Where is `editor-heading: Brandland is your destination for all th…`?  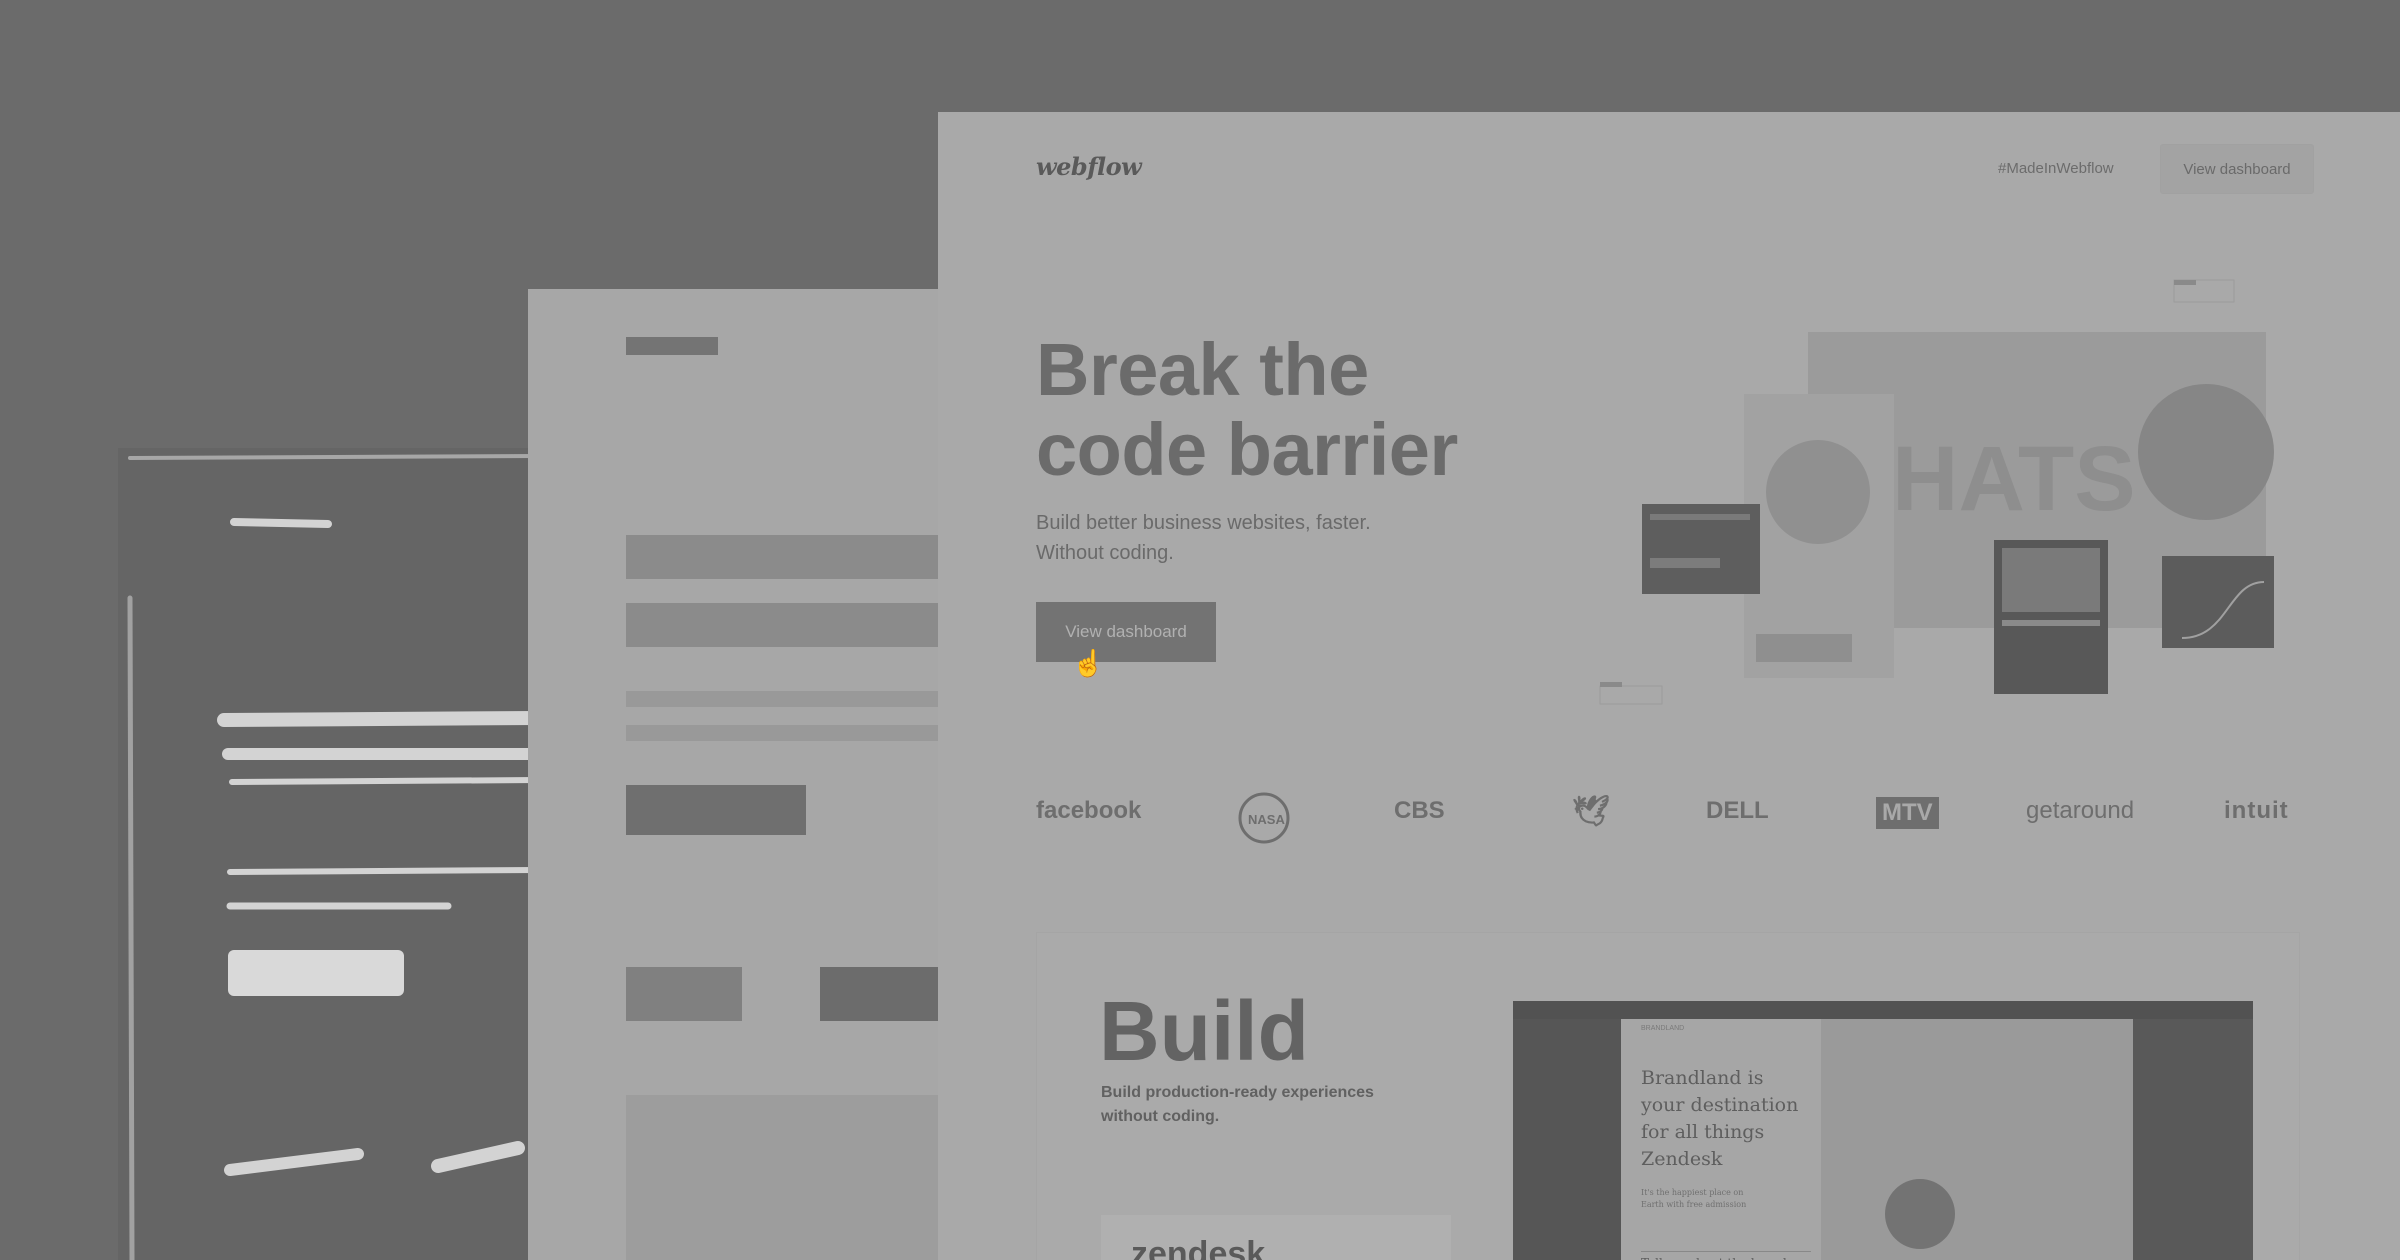 editor-heading: Brandland is your destination for all th… is located at coordinates (1719, 1119).